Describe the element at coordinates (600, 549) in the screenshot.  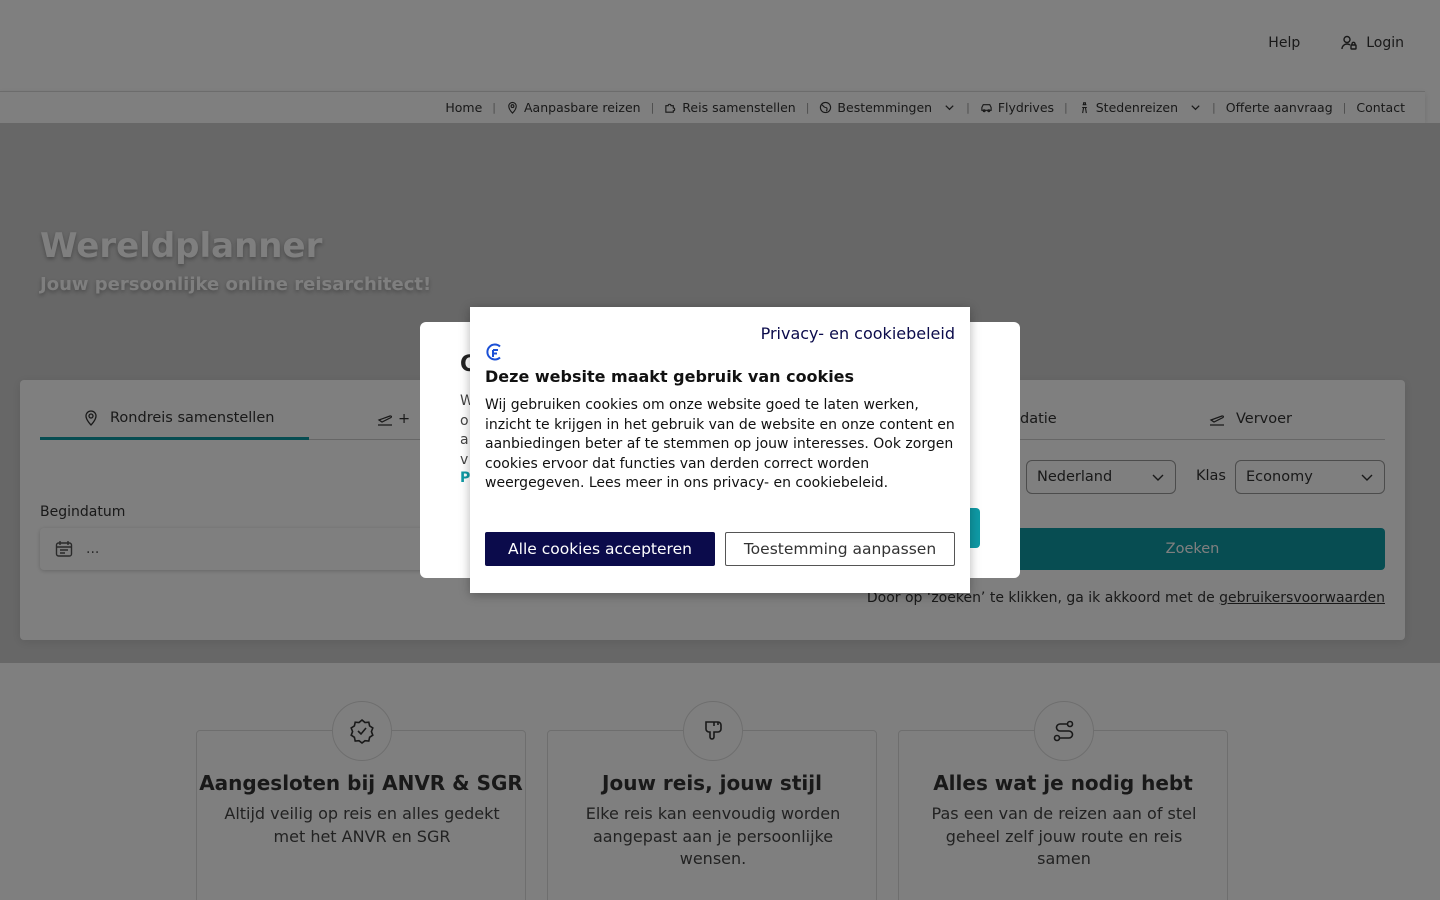
I see `accept-all-cookies-button: Alle cookies accepteren` at that location.